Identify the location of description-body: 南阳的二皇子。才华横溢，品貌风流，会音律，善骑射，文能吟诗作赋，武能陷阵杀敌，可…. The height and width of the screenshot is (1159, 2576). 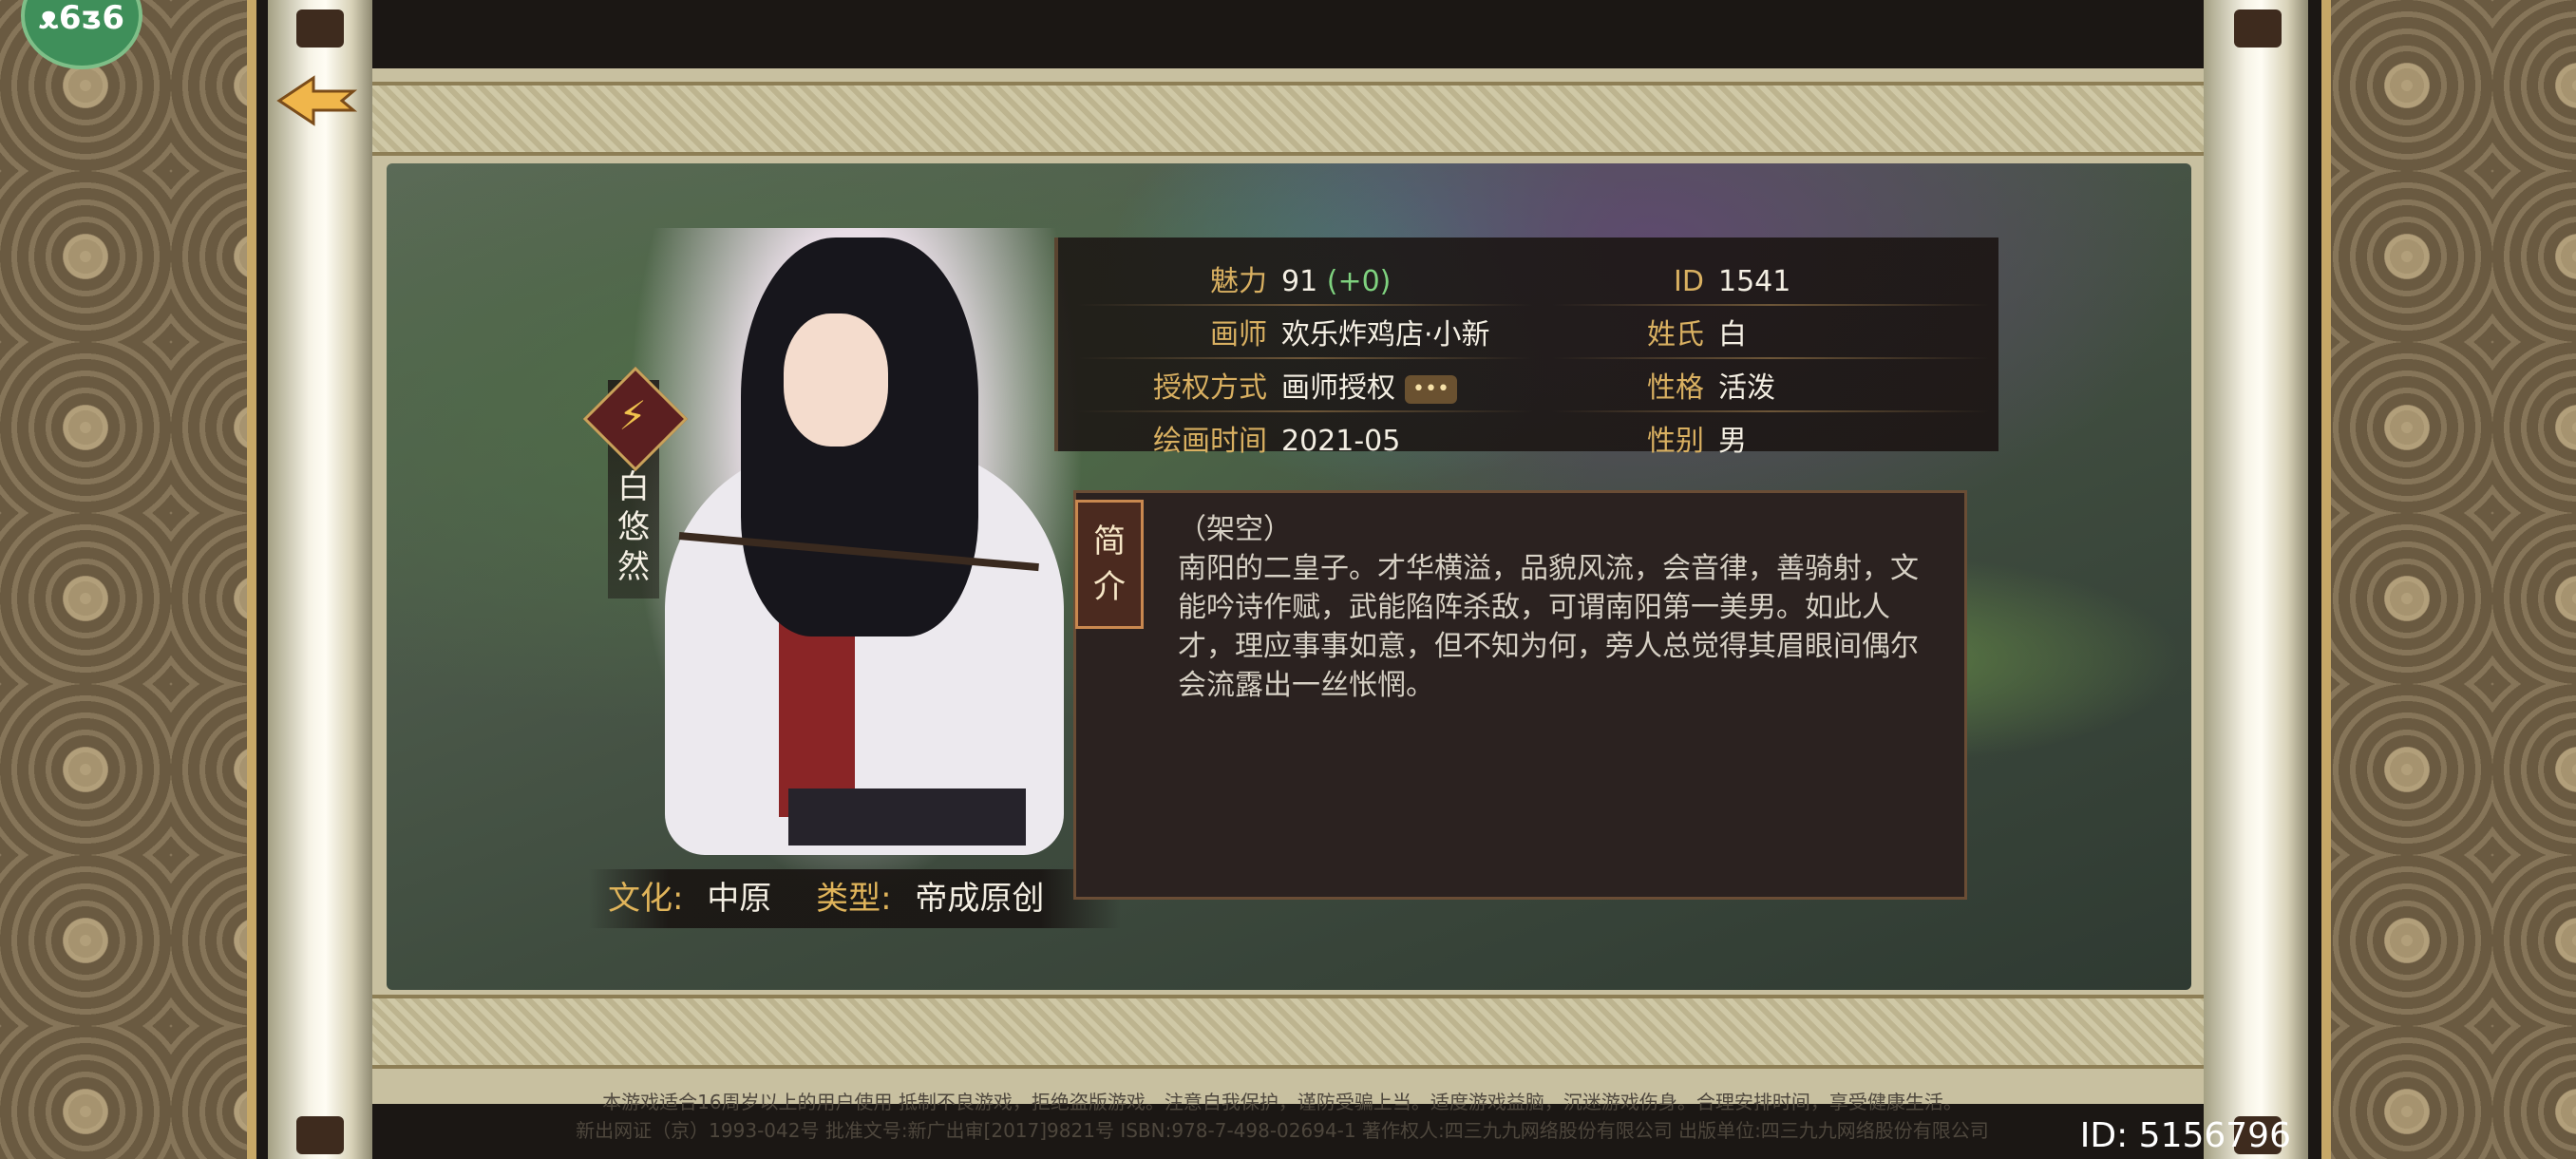
(1548, 627).